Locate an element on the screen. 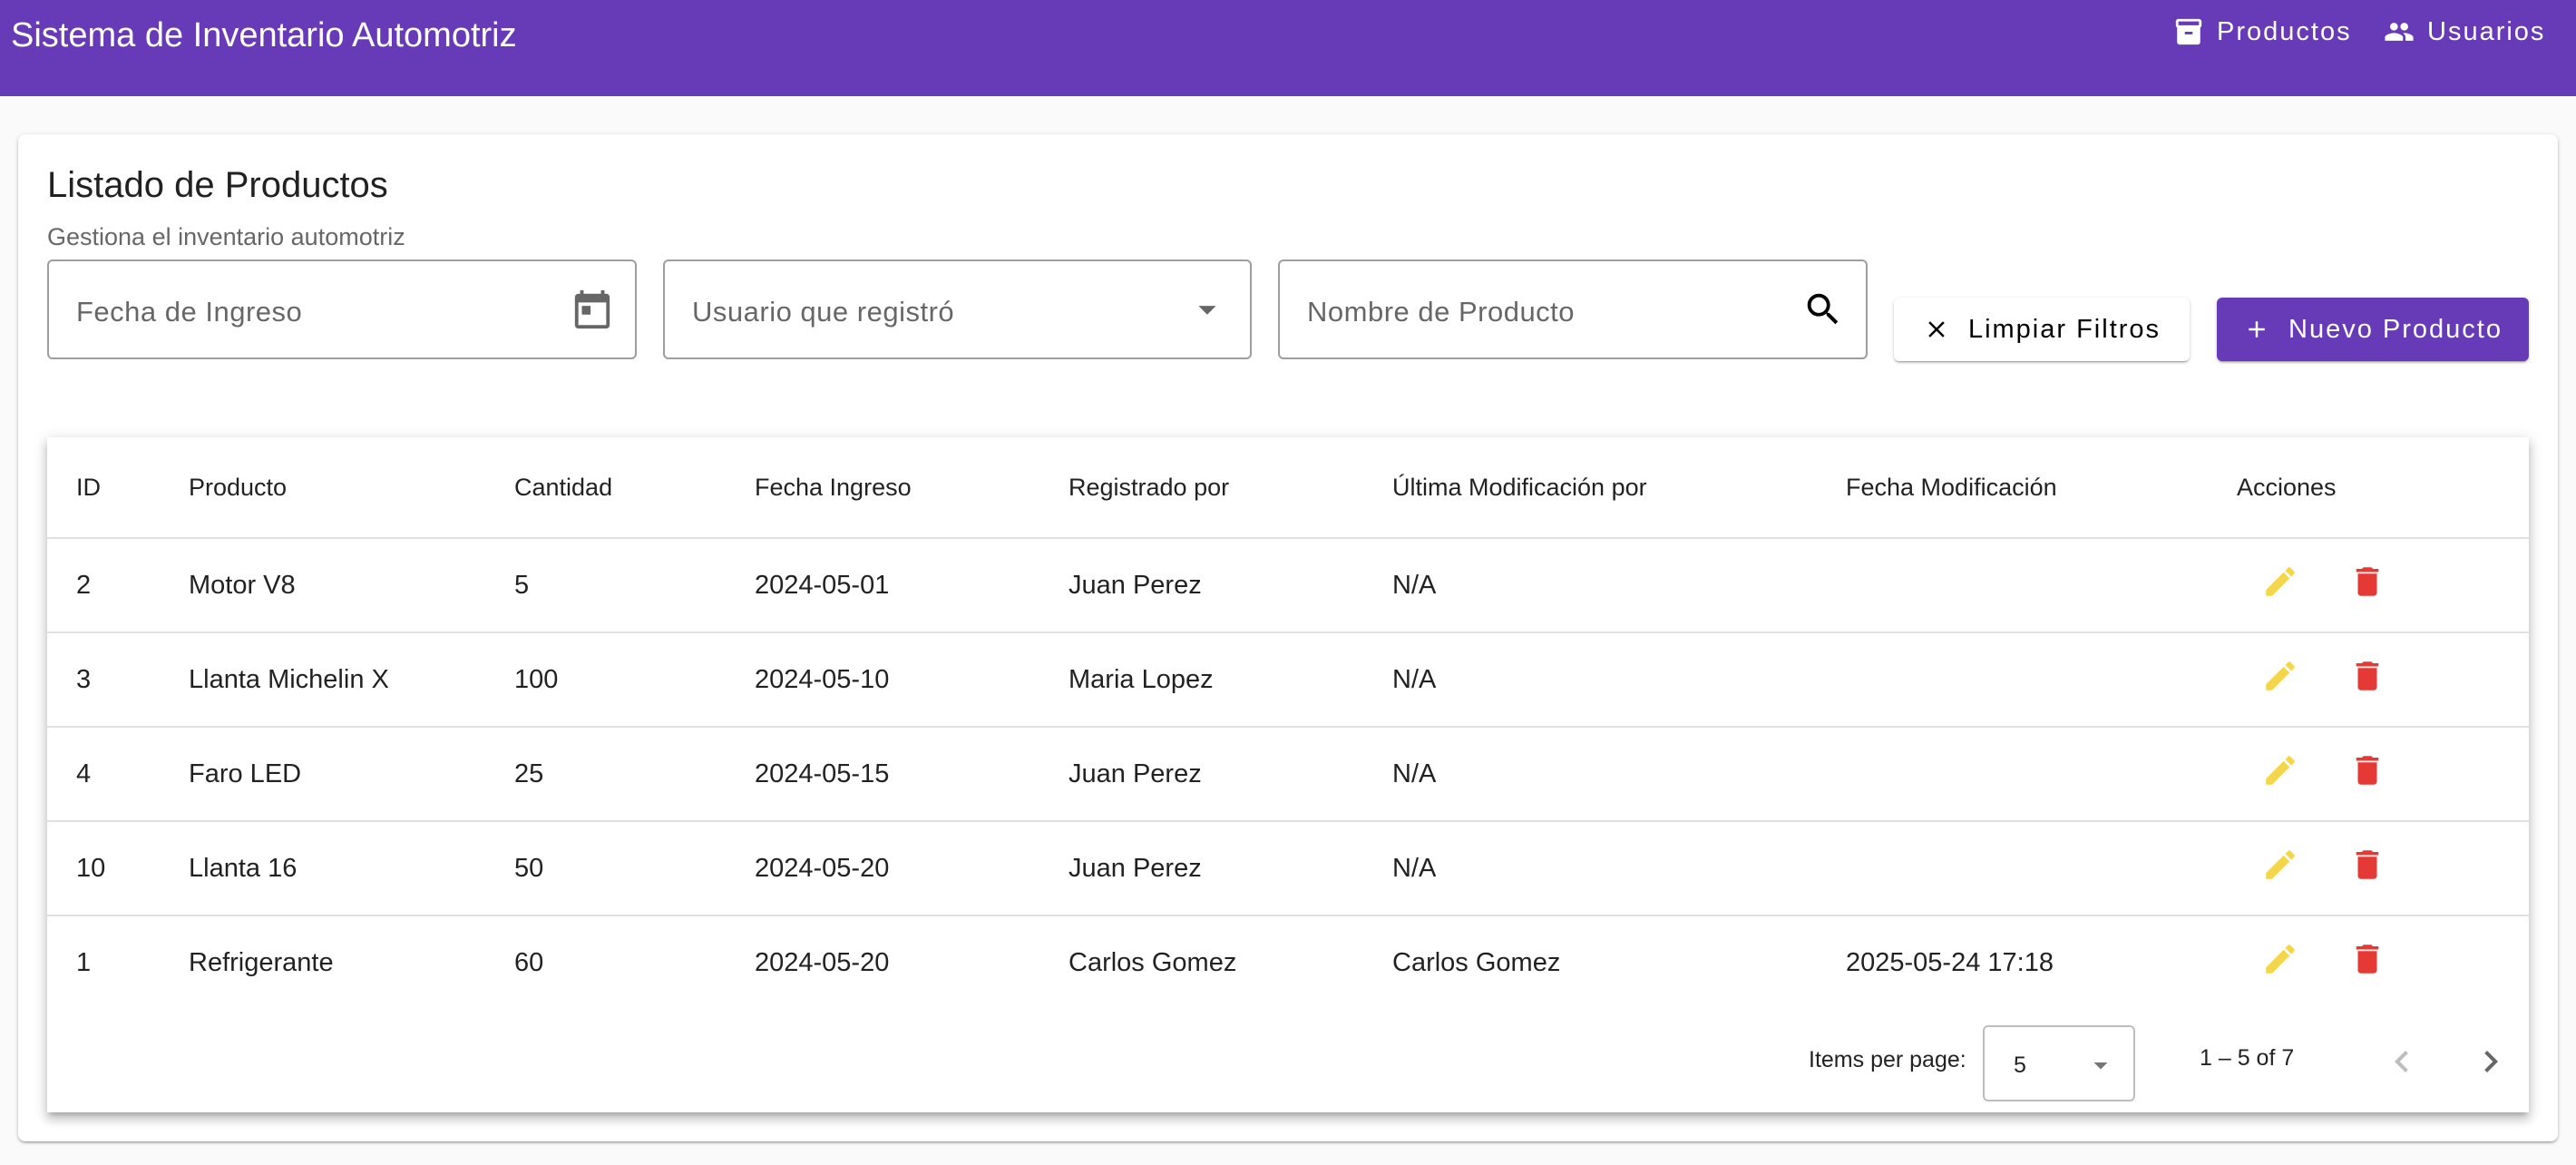 The width and height of the screenshot is (2576, 1165). cell-producto: Motor V8 is located at coordinates (351, 585).